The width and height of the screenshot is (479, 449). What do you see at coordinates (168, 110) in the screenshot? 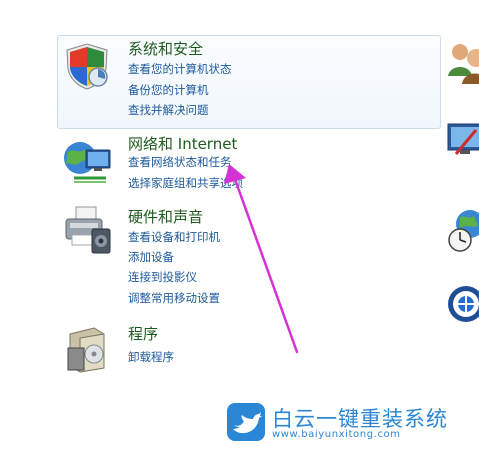
I see `link-troubleshoot: 查找并解决问题` at bounding box center [168, 110].